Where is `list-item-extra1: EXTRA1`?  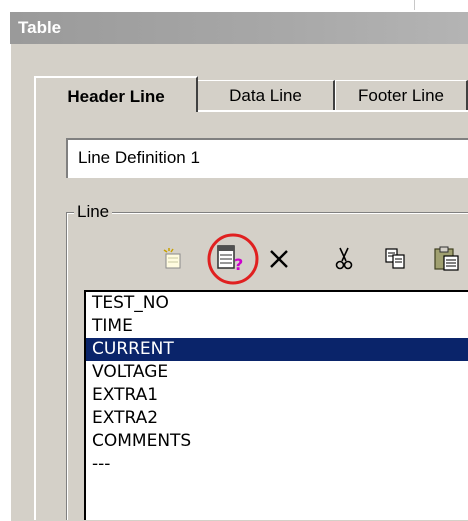
list-item-extra1: EXTRA1 is located at coordinates (277, 395).